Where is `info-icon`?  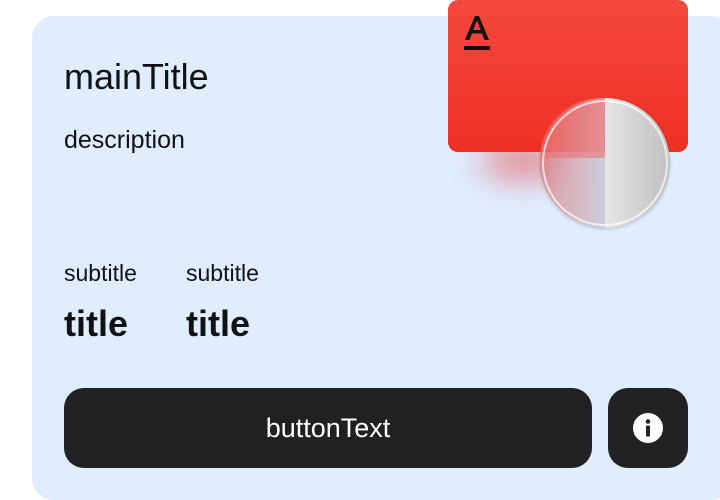 info-icon is located at coordinates (648, 428).